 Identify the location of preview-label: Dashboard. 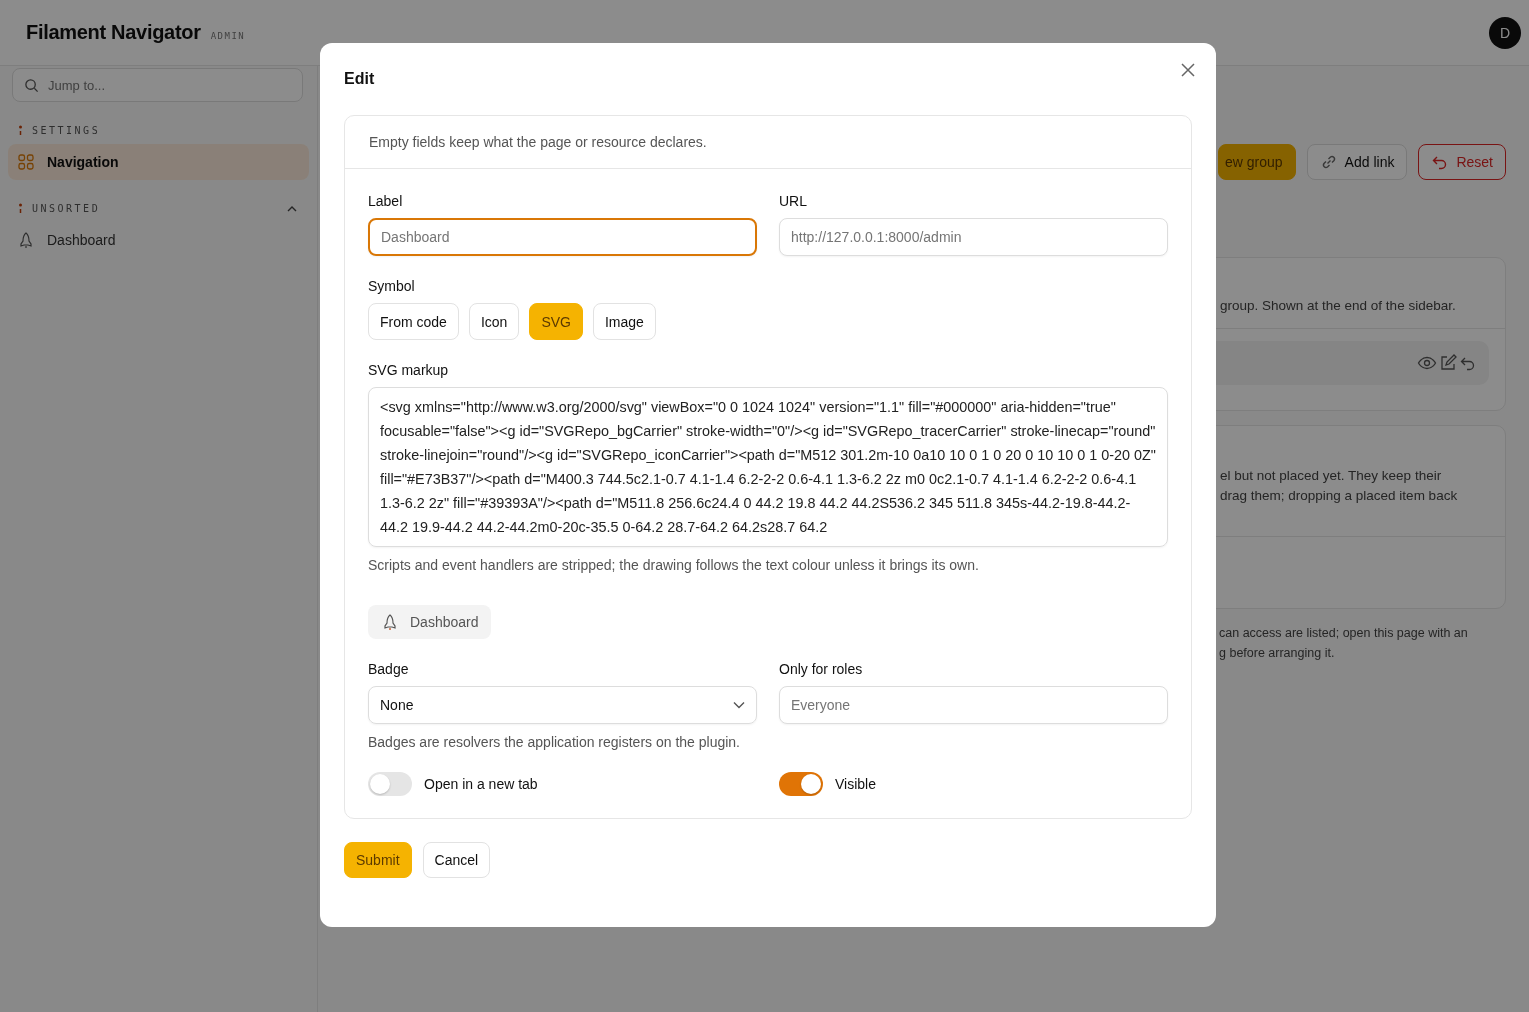
(444, 622).